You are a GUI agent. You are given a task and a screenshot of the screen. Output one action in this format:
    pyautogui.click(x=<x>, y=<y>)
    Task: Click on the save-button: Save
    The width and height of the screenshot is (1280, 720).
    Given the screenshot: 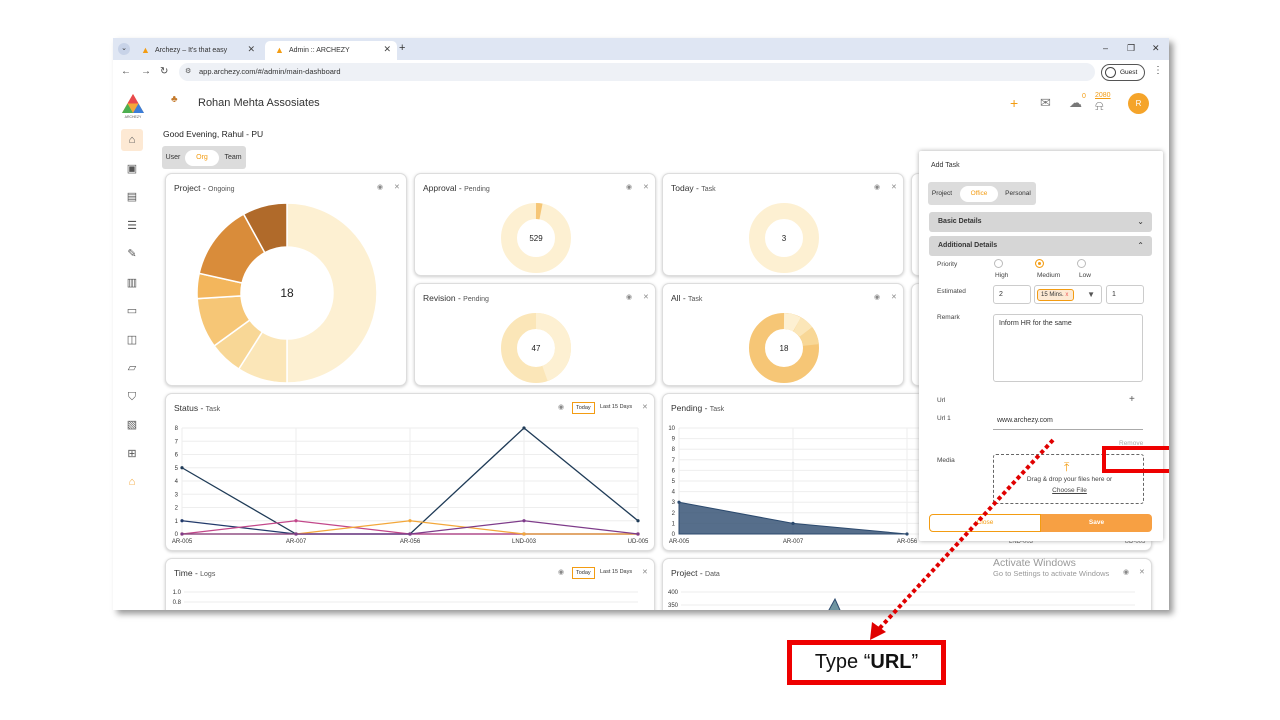 What is the action you would take?
    pyautogui.click(x=1096, y=523)
    